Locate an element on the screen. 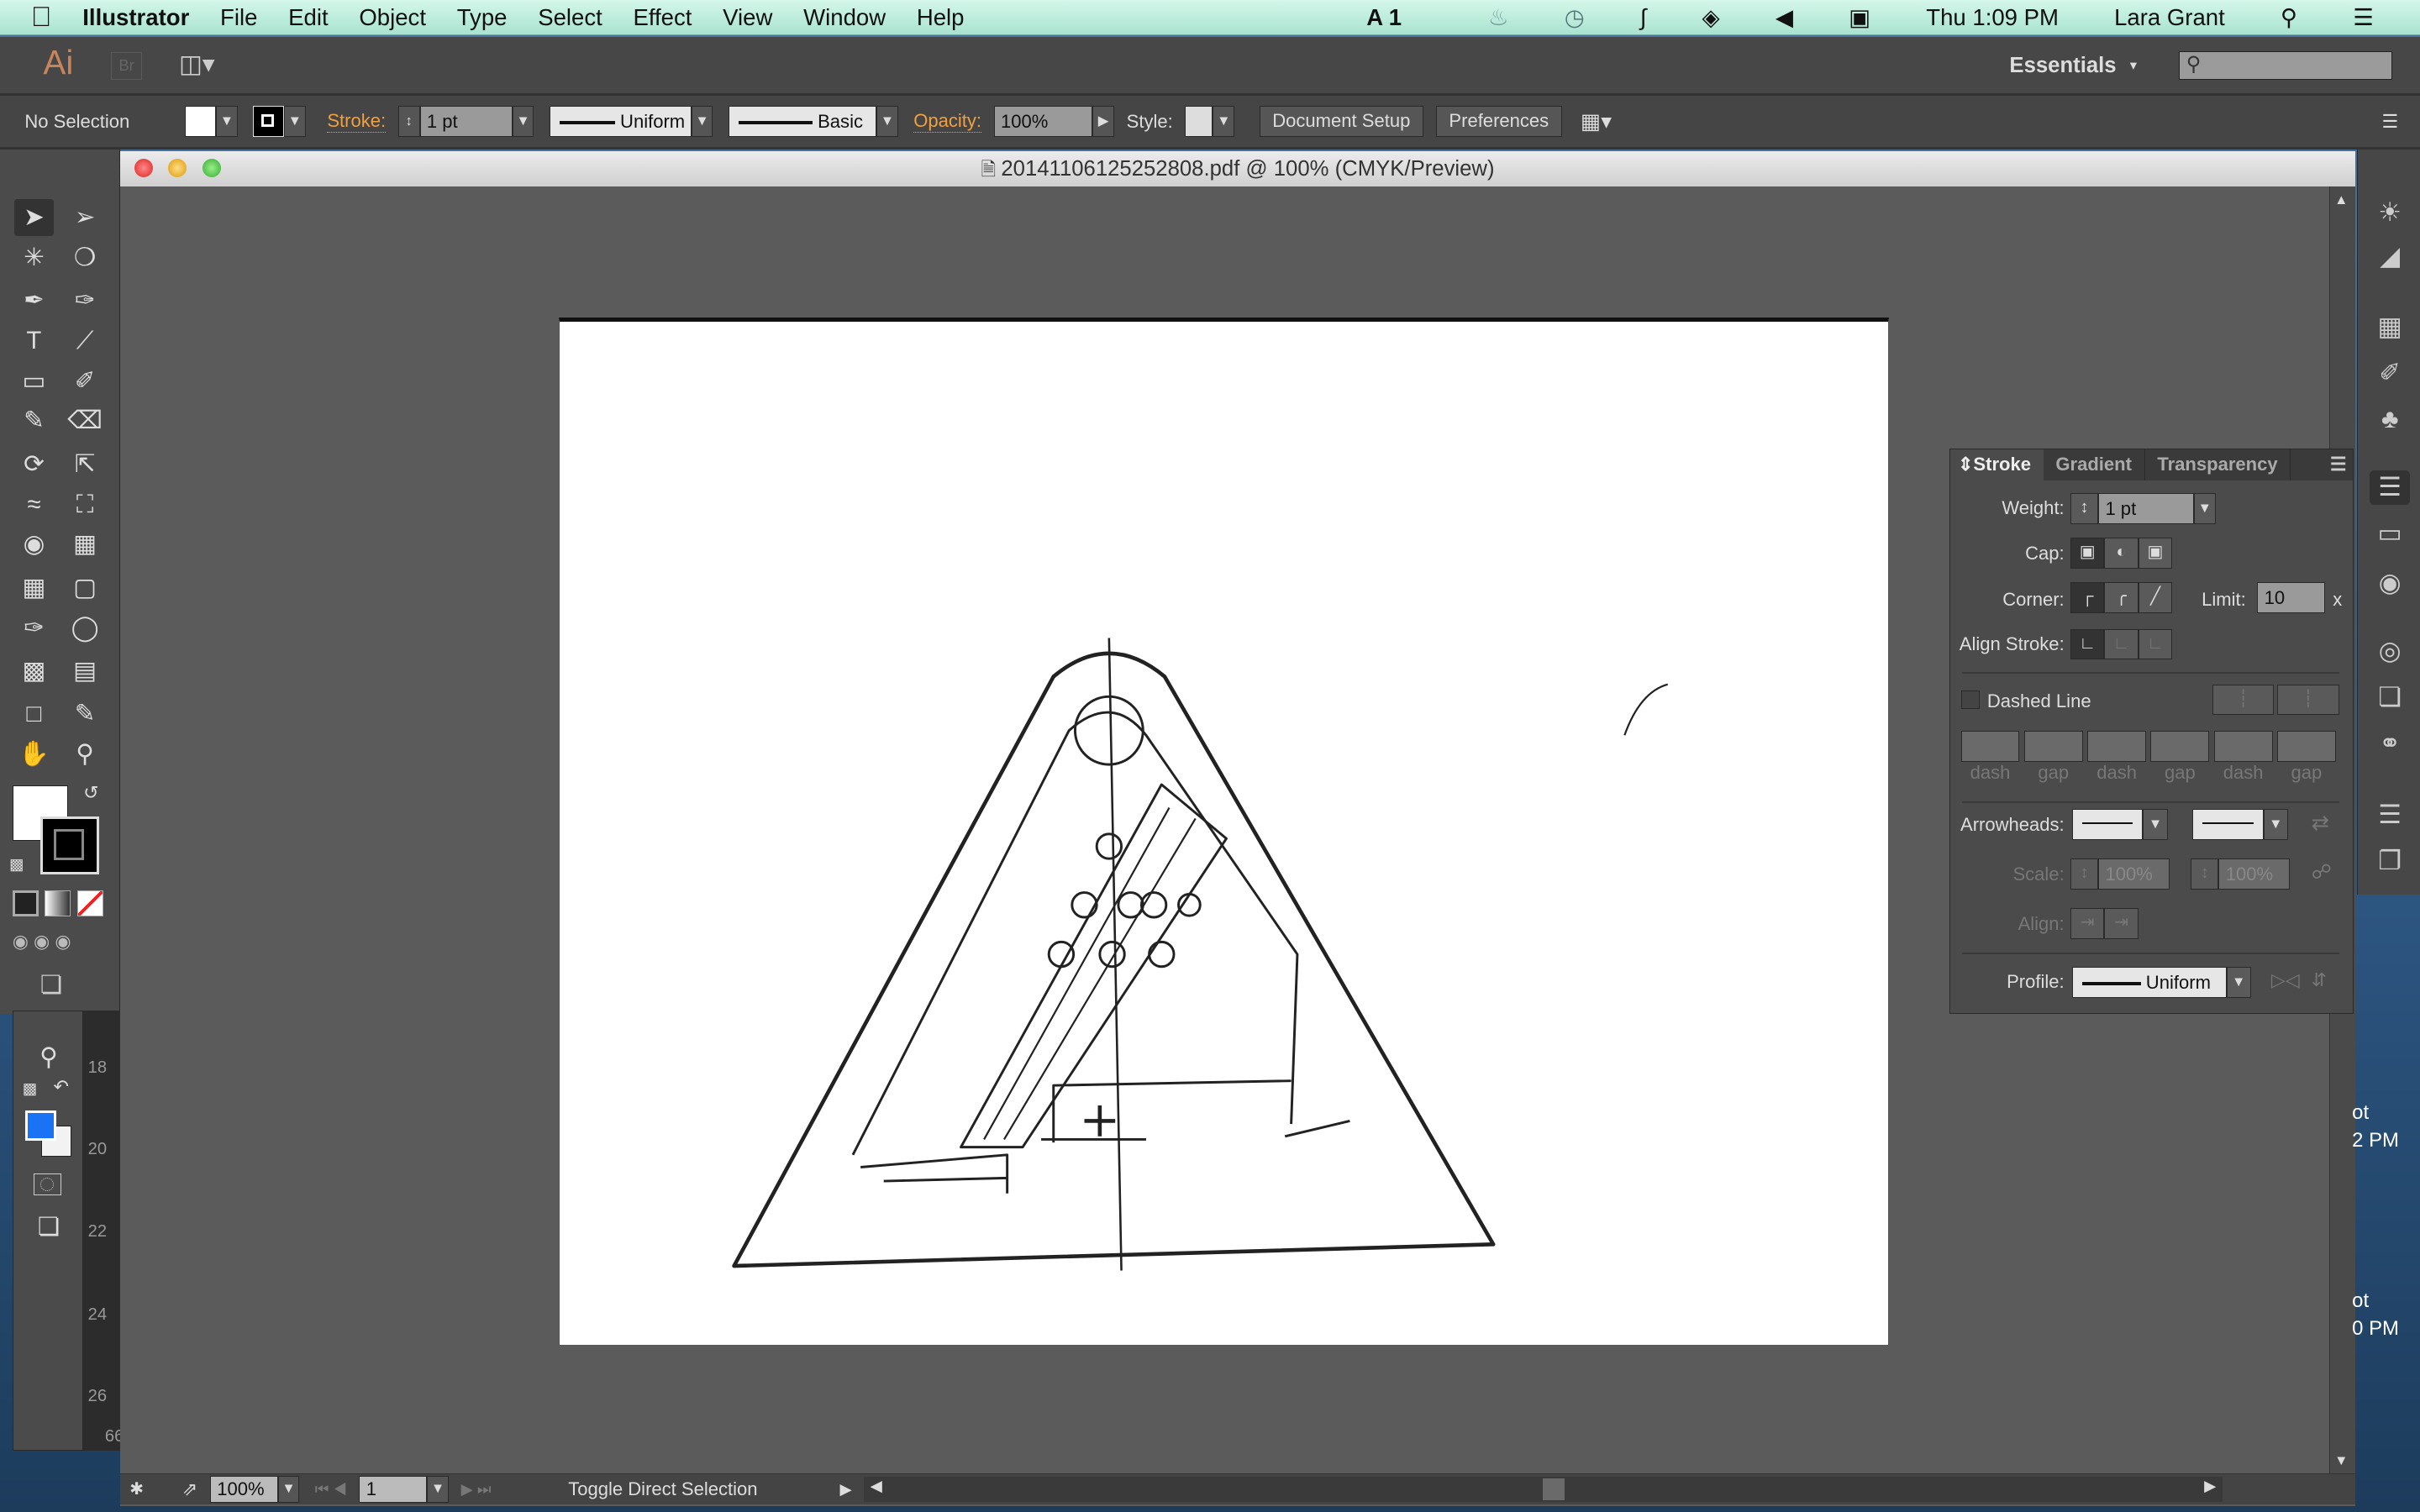 The height and width of the screenshot is (1512, 2420). perspective-grid-tool-icon: ▦ is located at coordinates (85, 544).